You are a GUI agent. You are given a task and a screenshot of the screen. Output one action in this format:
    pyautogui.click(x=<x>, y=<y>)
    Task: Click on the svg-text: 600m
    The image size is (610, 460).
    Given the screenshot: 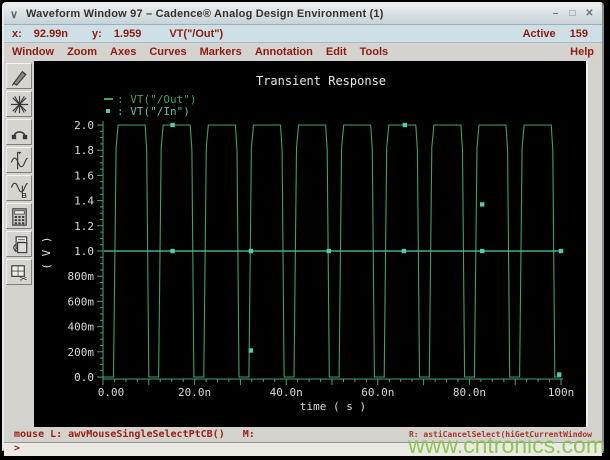 What is the action you would take?
    pyautogui.click(x=81, y=301)
    